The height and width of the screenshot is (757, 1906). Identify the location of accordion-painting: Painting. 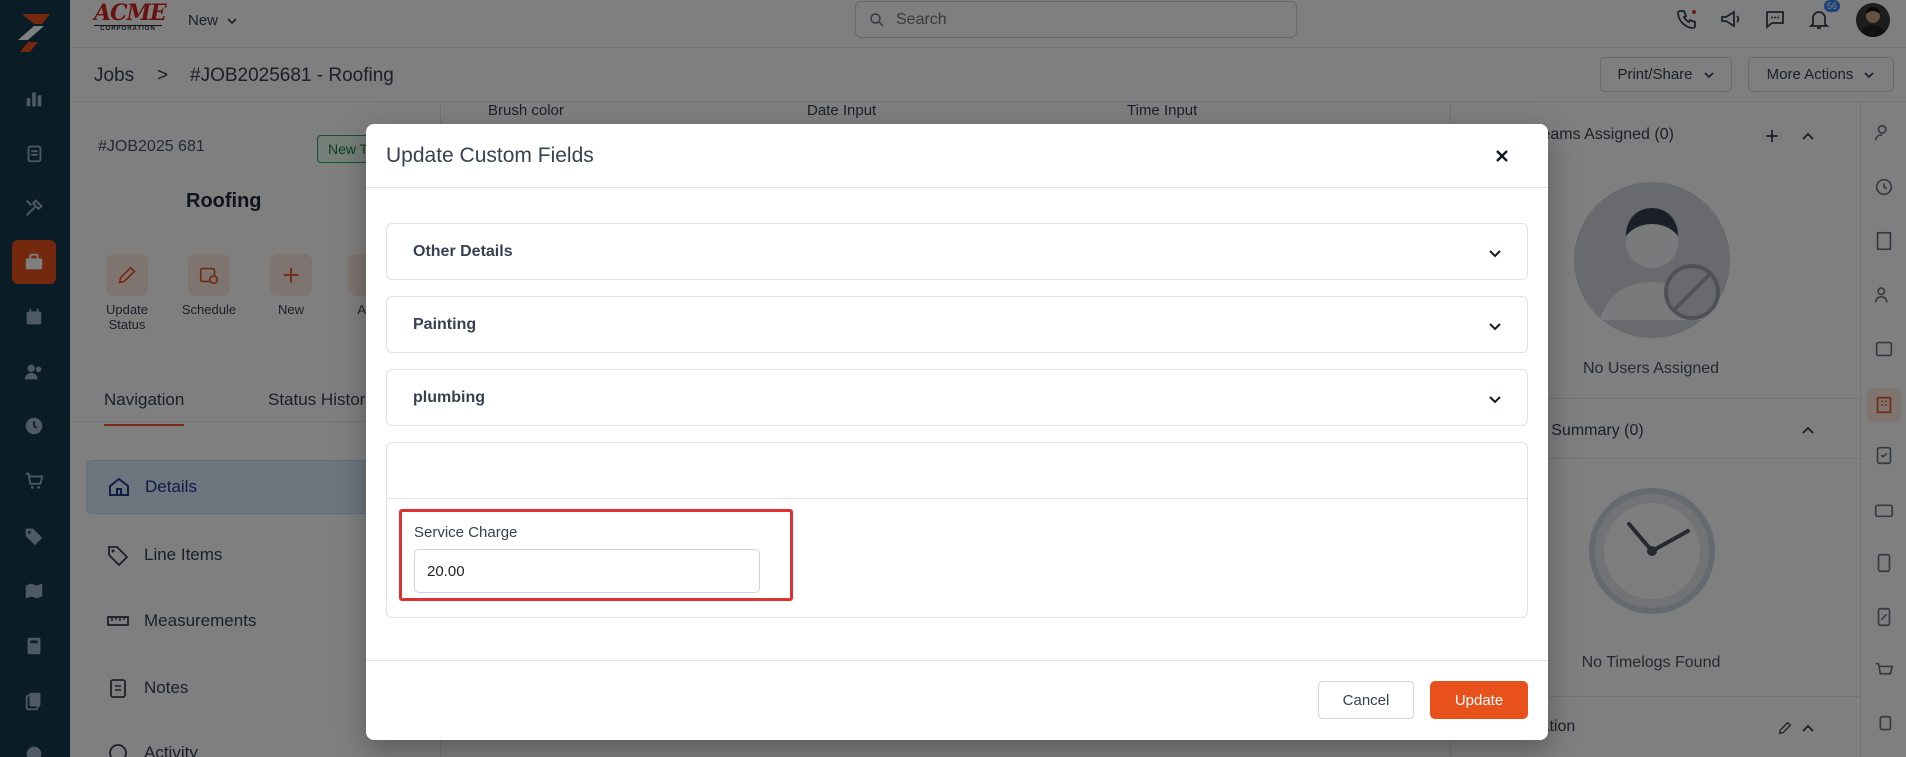
(957, 324).